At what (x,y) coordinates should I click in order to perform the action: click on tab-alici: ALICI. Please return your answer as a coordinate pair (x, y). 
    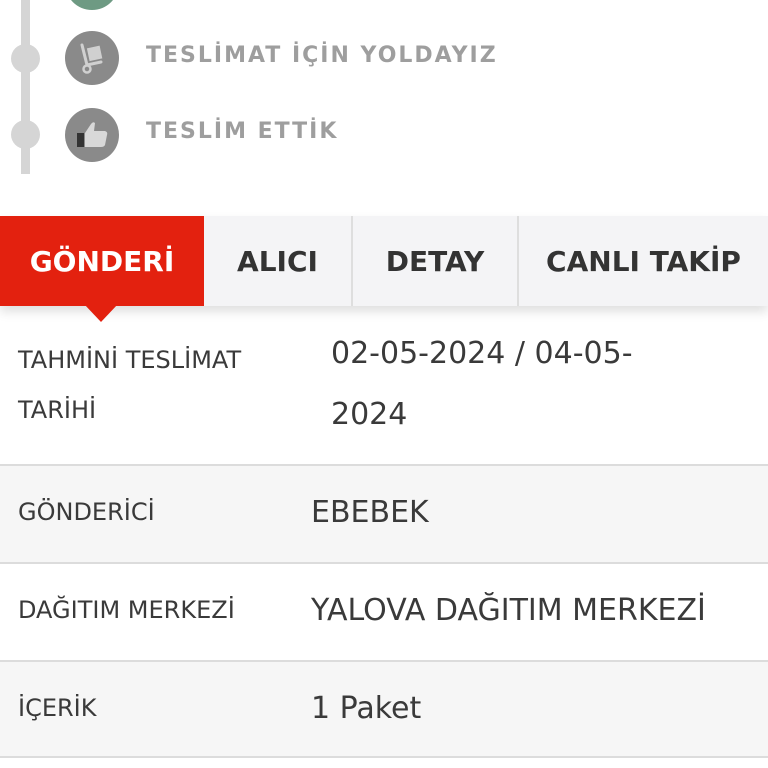
    Looking at the image, I should click on (278, 261).